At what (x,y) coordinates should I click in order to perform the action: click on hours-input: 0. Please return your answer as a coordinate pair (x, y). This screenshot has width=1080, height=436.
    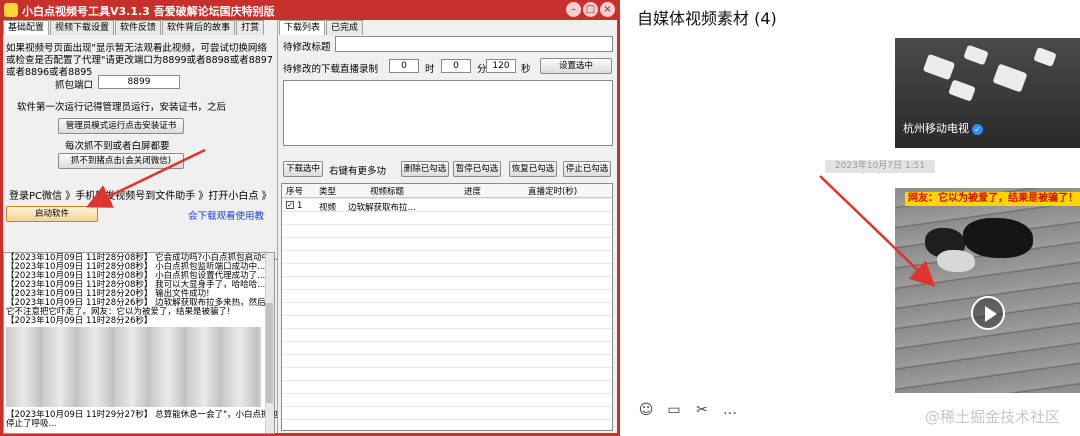
    Looking at the image, I should click on (404, 66).